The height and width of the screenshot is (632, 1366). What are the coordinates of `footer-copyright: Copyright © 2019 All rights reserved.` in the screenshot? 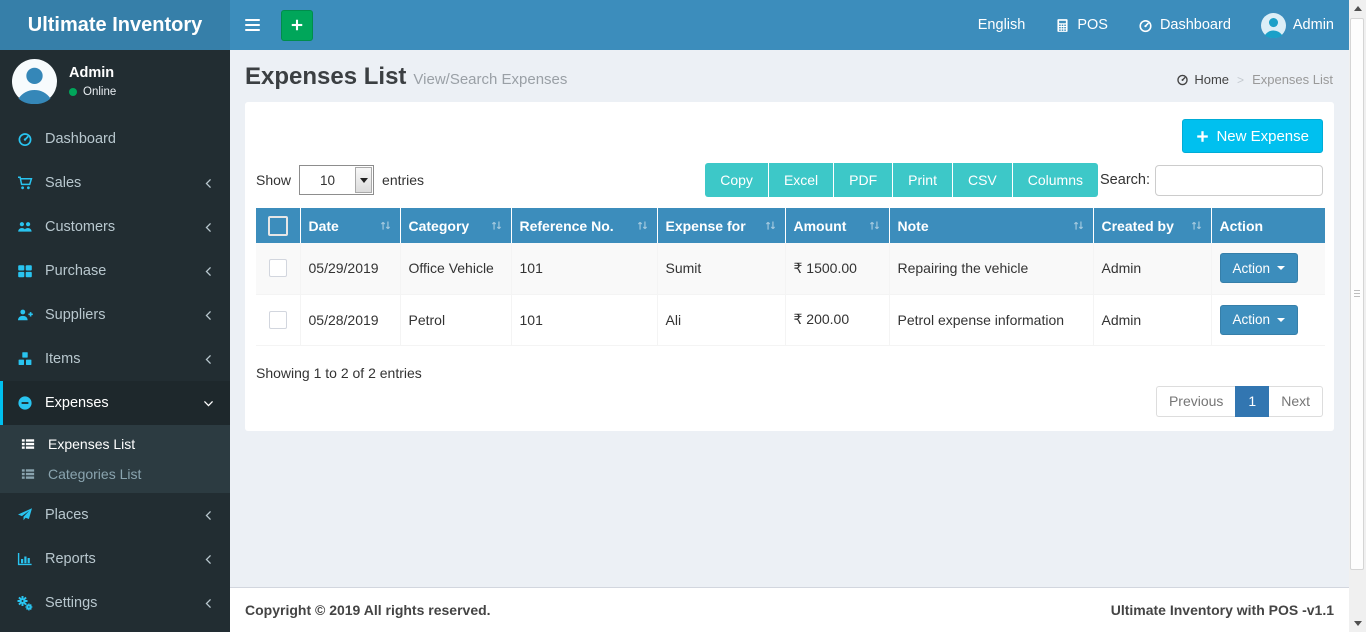 It's located at (368, 610).